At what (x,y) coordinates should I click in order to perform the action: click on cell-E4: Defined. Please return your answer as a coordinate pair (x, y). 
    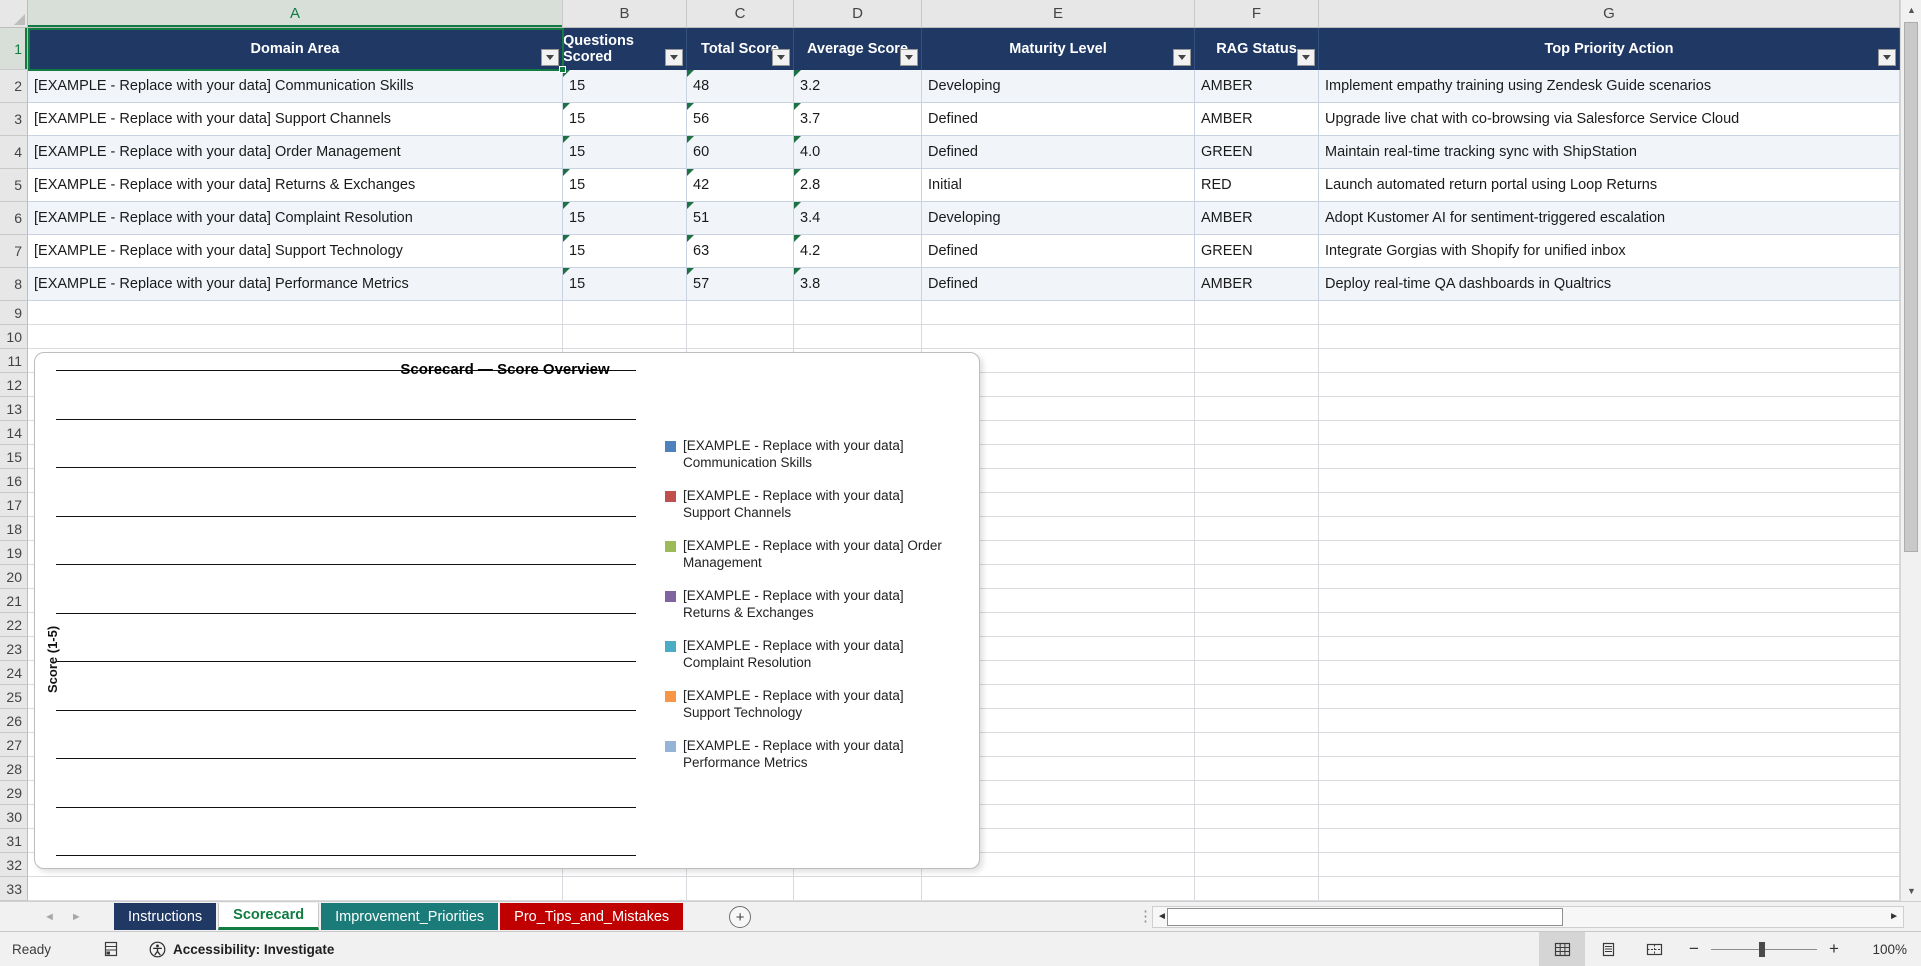
    Looking at the image, I should click on (1058, 152).